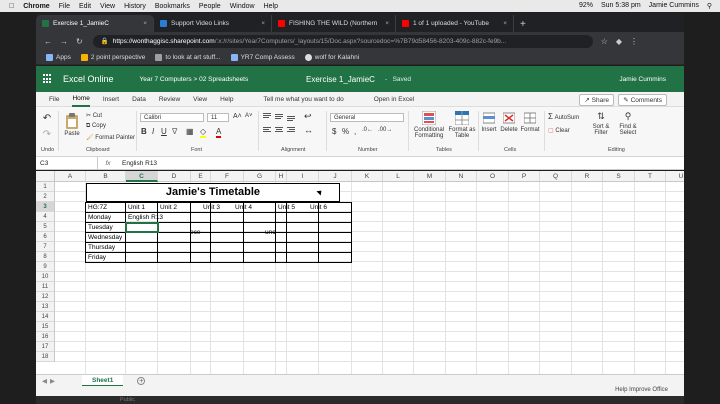 The image size is (720, 404). Describe the element at coordinates (45, 277) in the screenshot. I see `row-header-10: 10` at that location.